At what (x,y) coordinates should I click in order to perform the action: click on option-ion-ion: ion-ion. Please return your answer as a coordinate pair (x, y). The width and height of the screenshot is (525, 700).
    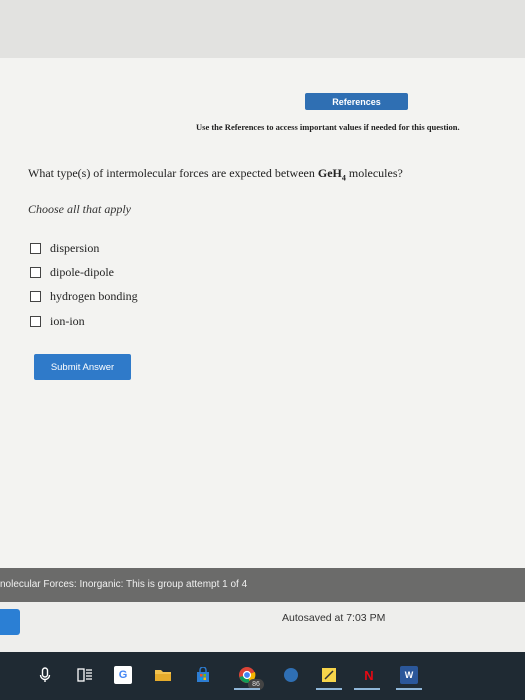
    Looking at the image, I should click on (84, 321).